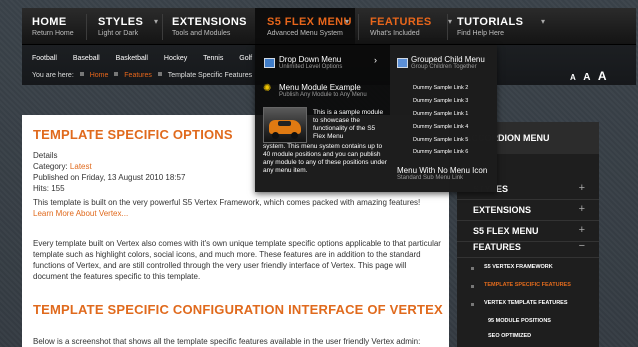  Describe the element at coordinates (45, 155) in the screenshot. I see `details-label: Details` at that location.